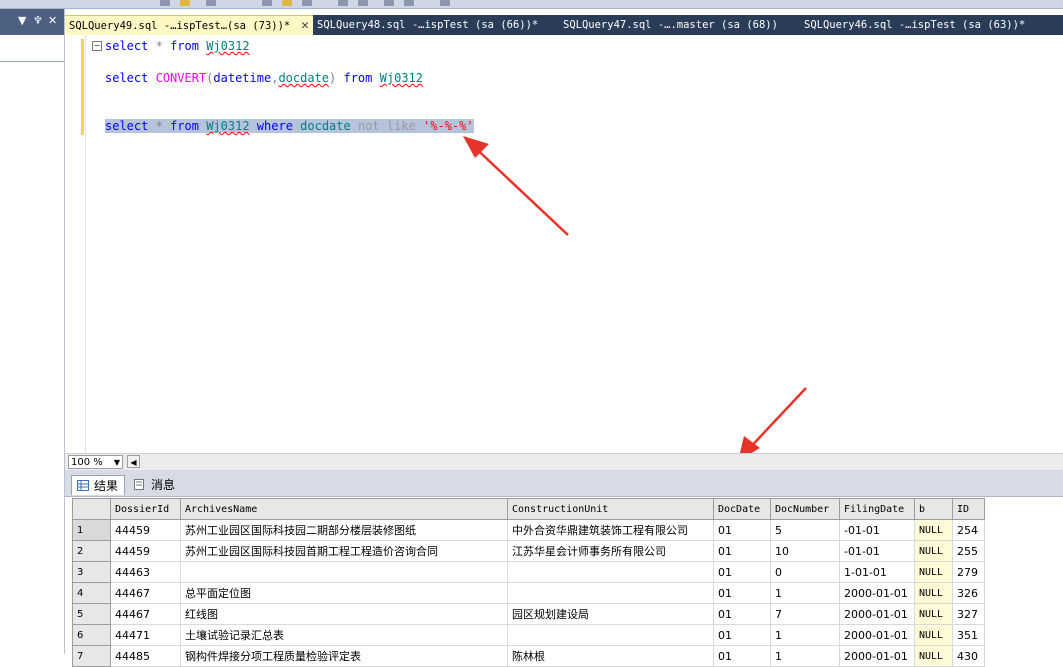  I want to click on column-header: DocDate, so click(742, 509).